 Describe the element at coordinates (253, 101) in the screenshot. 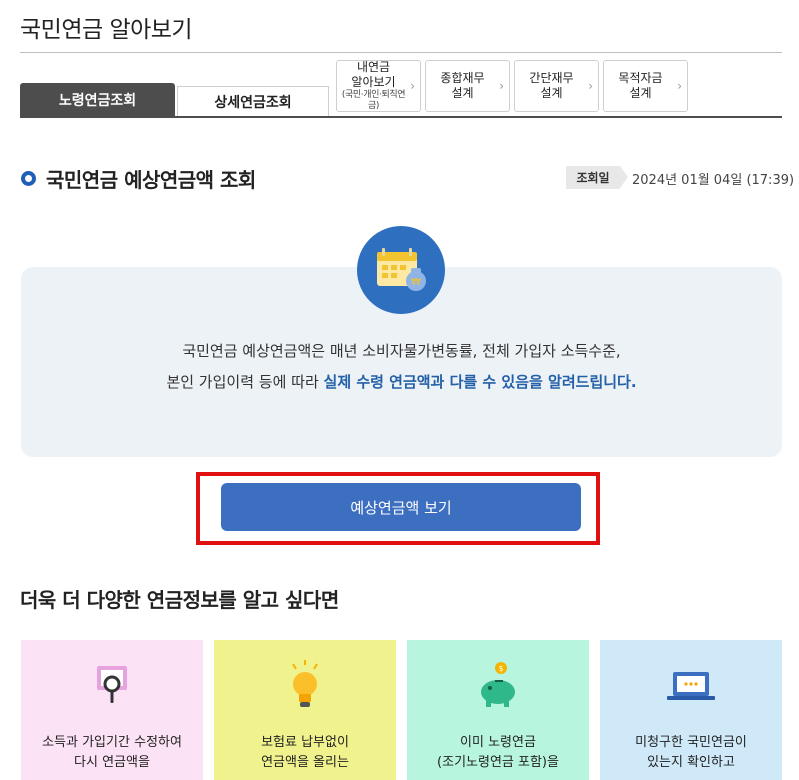

I see `tab-detailed-pension: 상세연금조회` at that location.